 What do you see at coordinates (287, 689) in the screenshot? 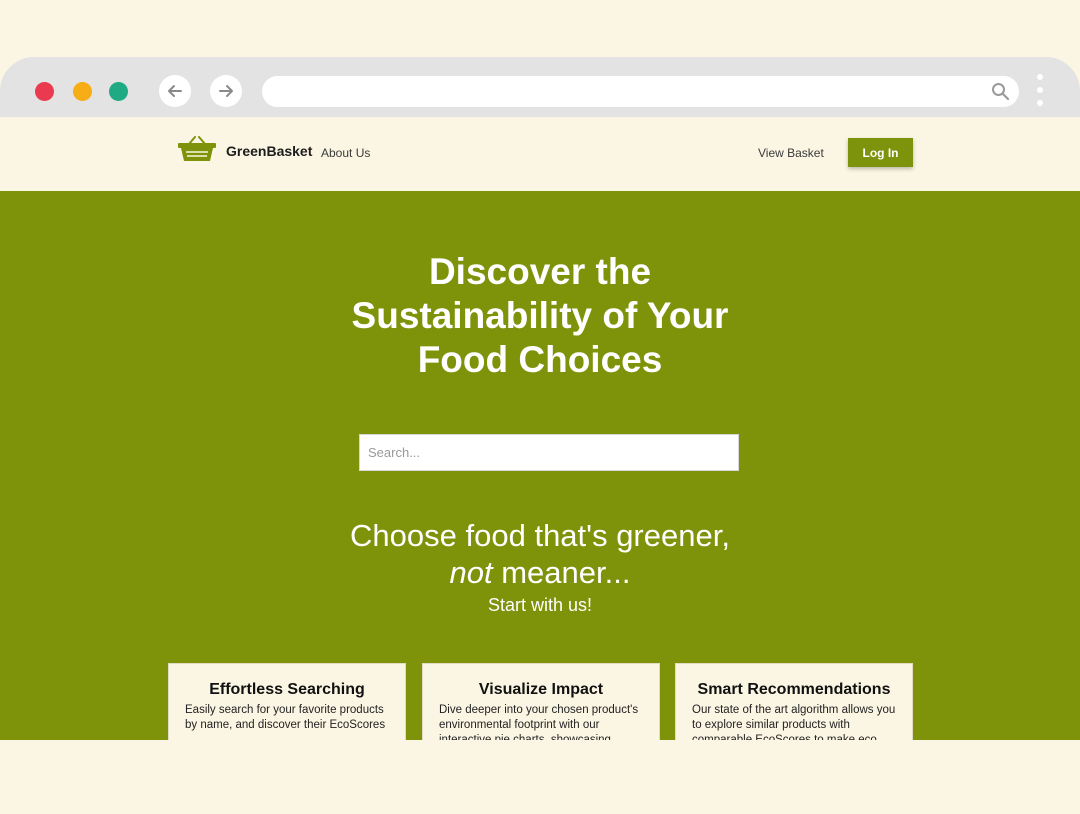
I see `feature-title: Effortless Searching` at bounding box center [287, 689].